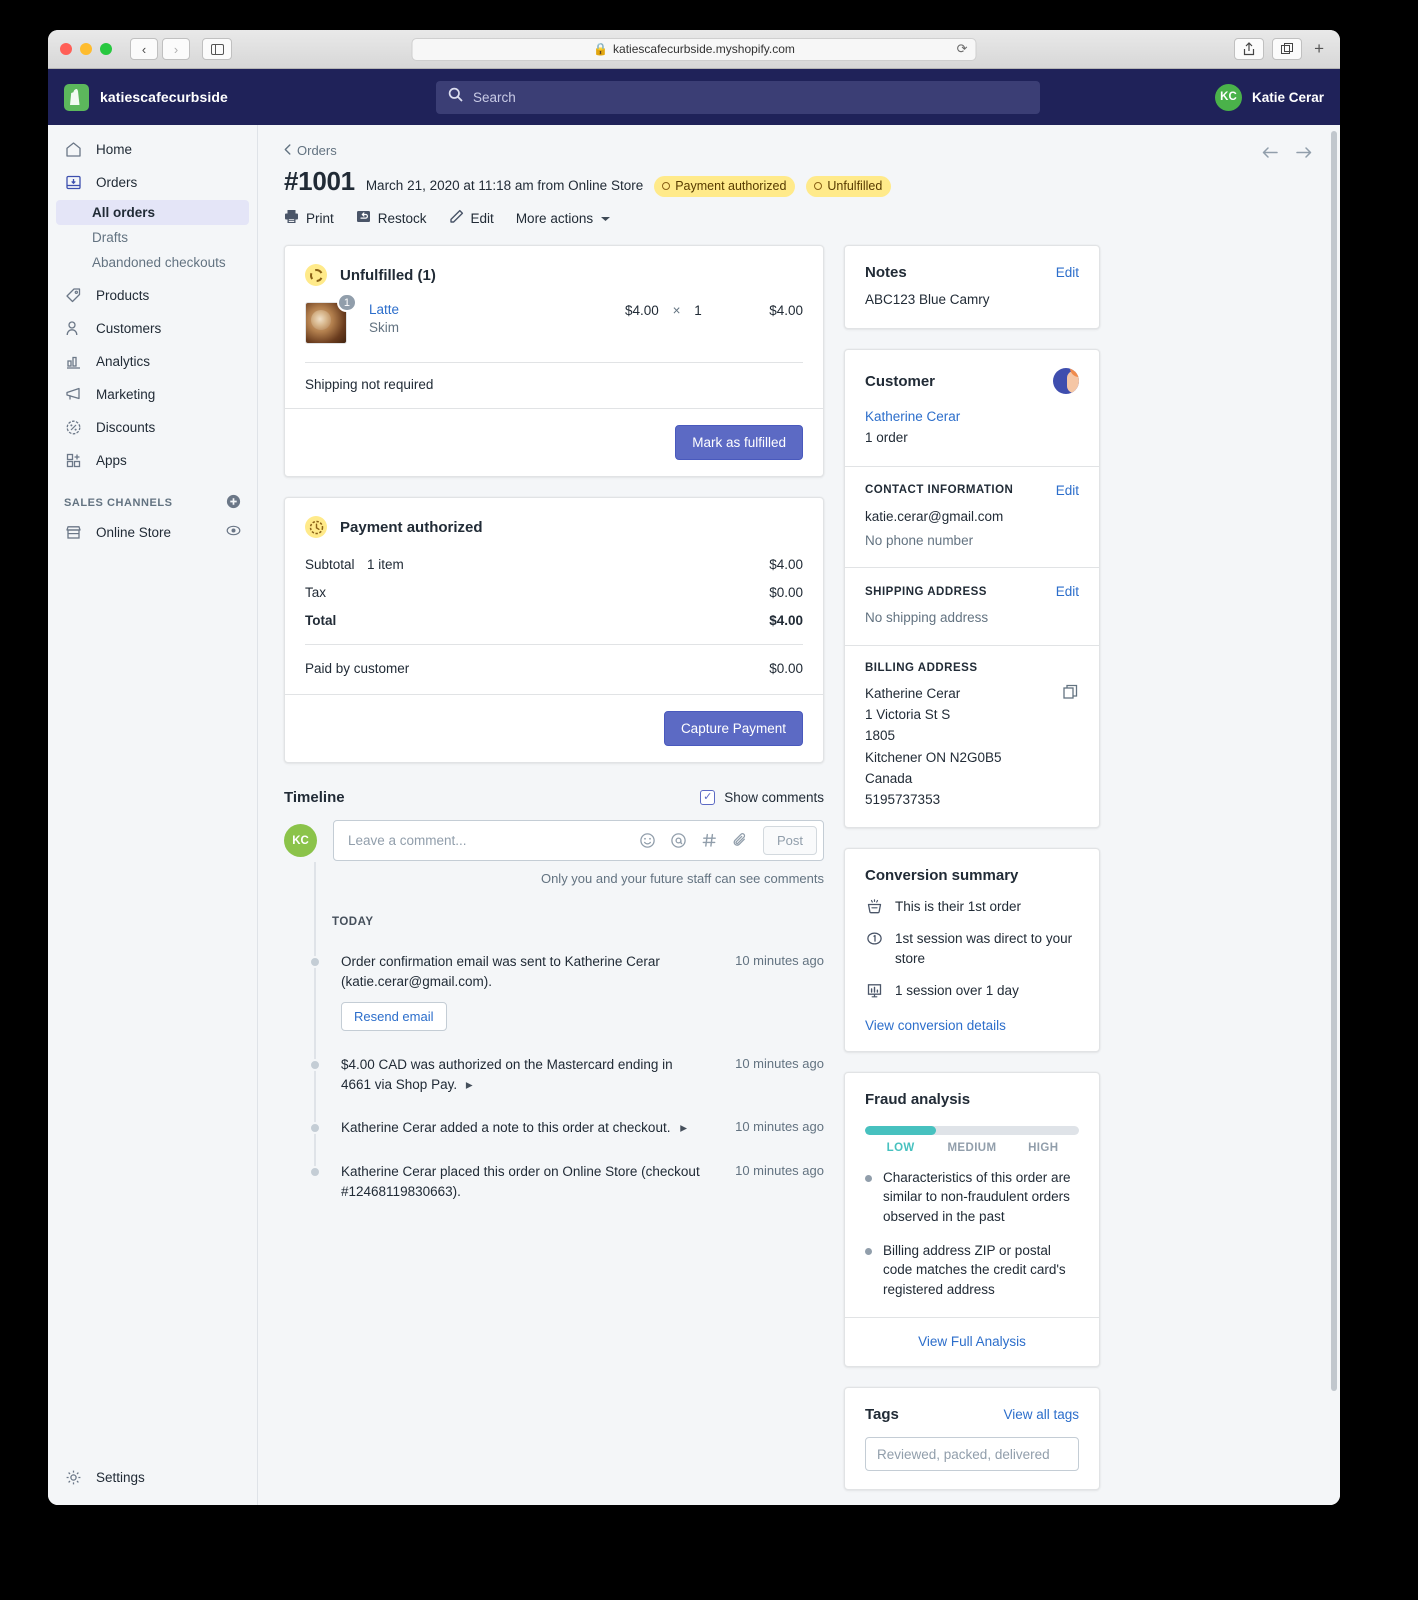  What do you see at coordinates (741, 841) in the screenshot?
I see `attachment-icon` at bounding box center [741, 841].